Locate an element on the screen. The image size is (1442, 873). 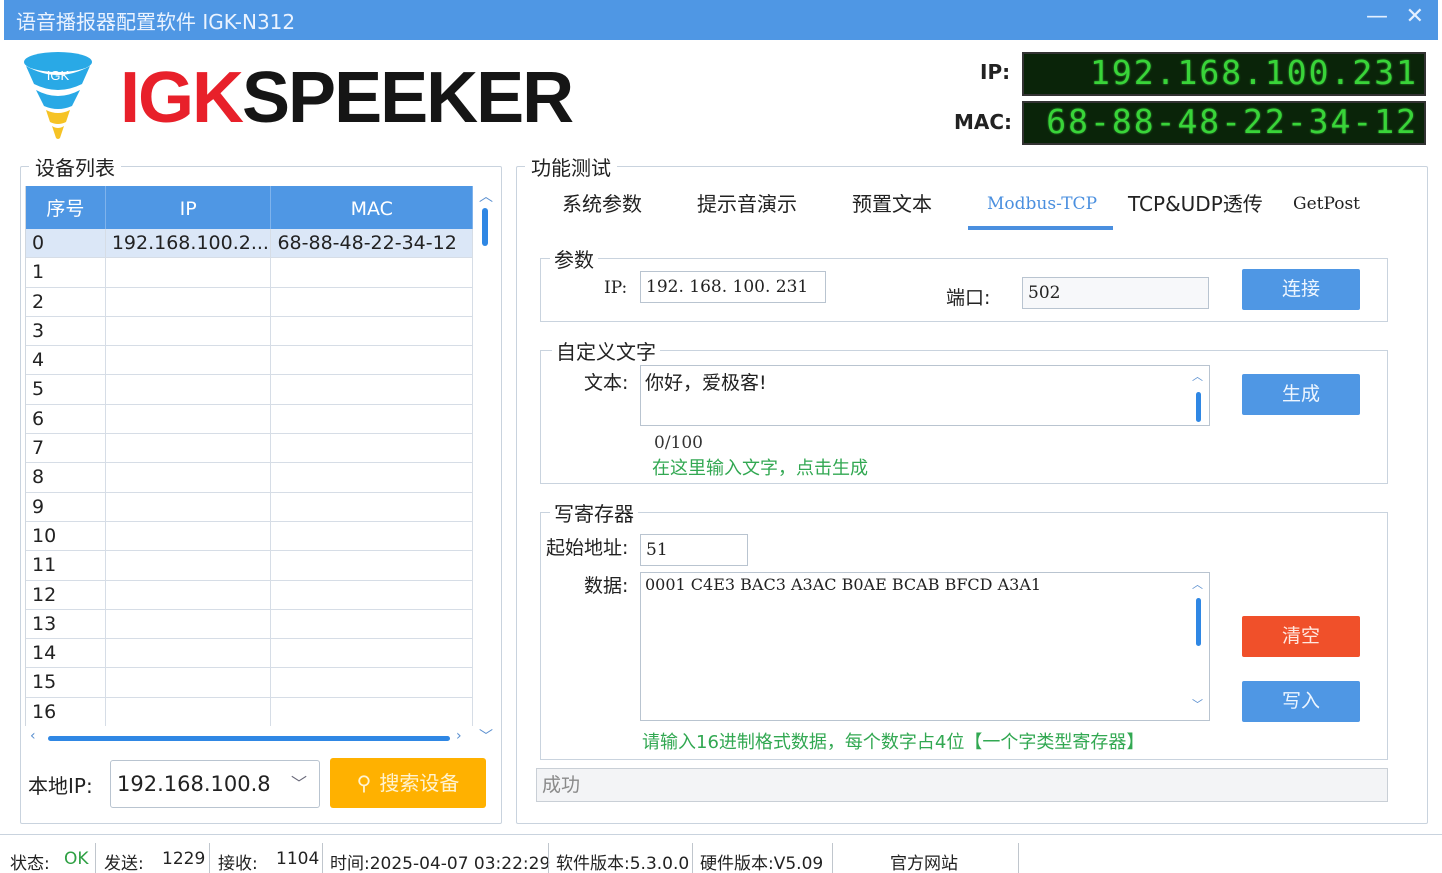
table-row: 13 is located at coordinates (249, 624).